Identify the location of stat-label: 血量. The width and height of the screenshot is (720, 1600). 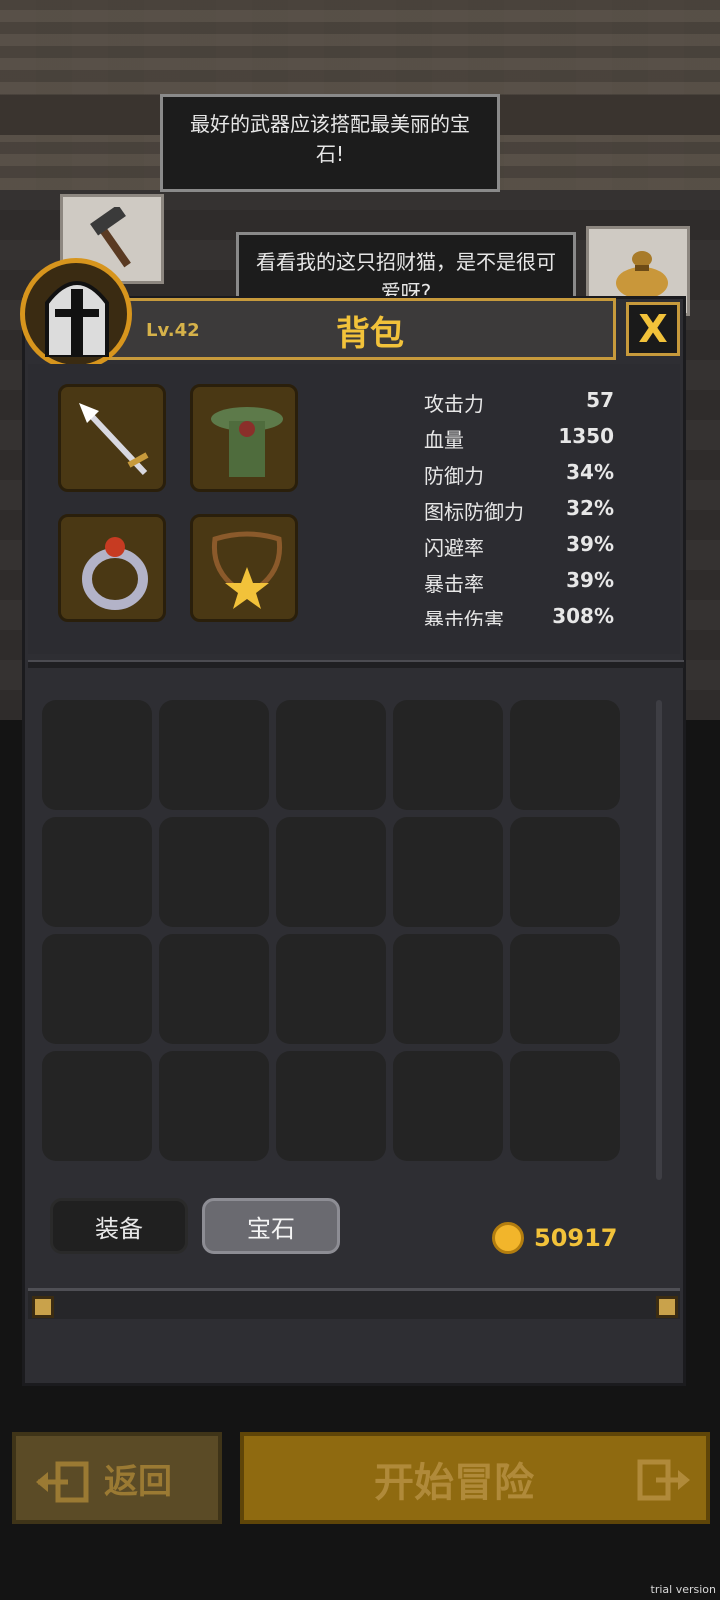
(444, 440).